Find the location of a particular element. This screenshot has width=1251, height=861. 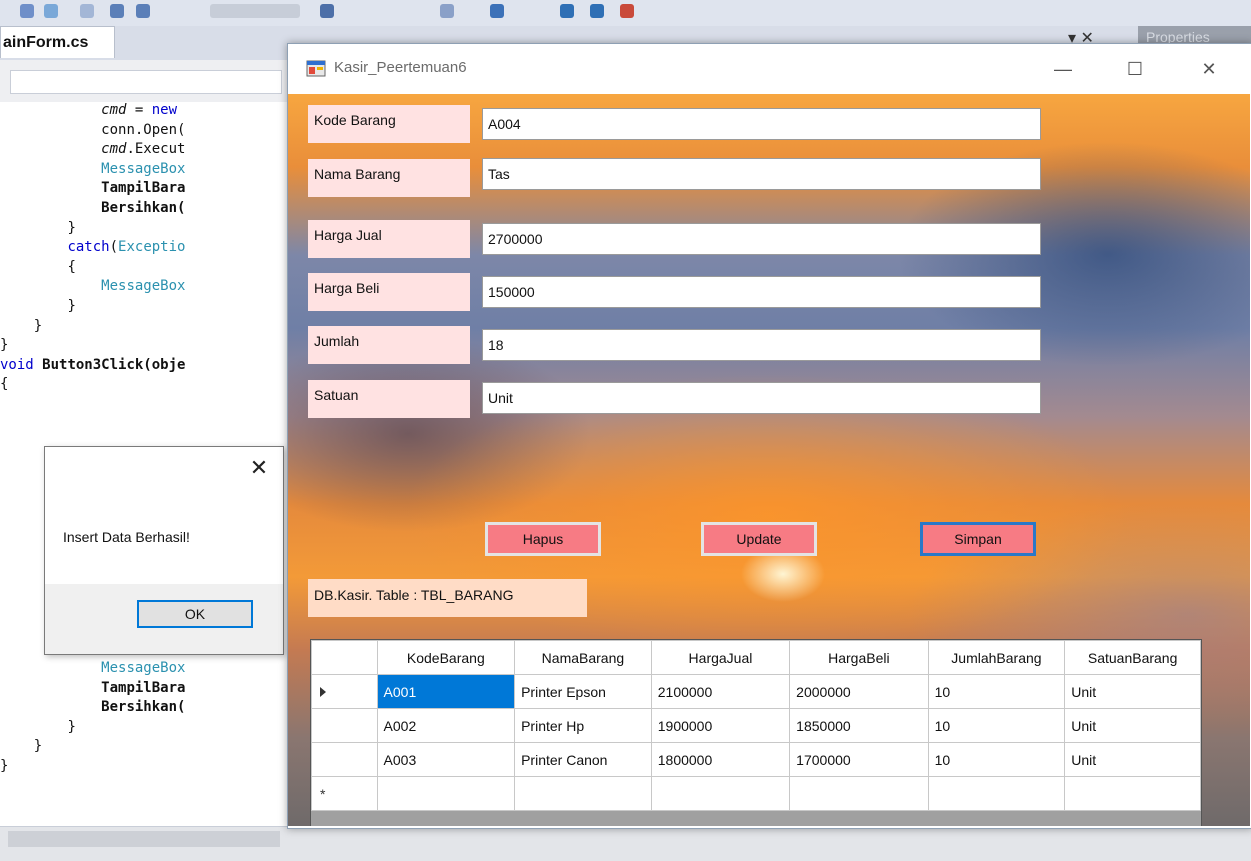

new-row: * is located at coordinates (756, 793).